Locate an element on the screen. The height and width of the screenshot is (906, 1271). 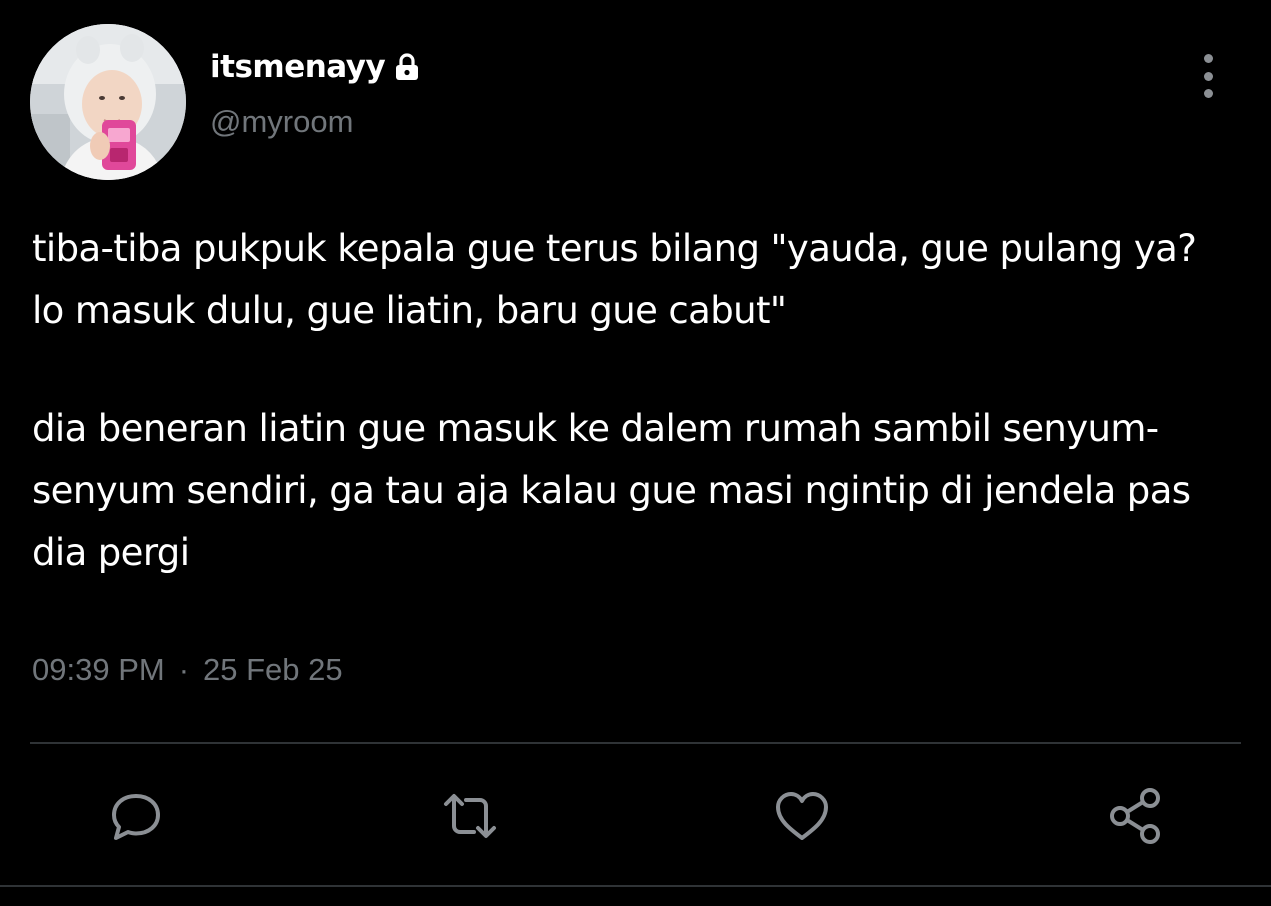
share-button is located at coordinates (1136, 816).